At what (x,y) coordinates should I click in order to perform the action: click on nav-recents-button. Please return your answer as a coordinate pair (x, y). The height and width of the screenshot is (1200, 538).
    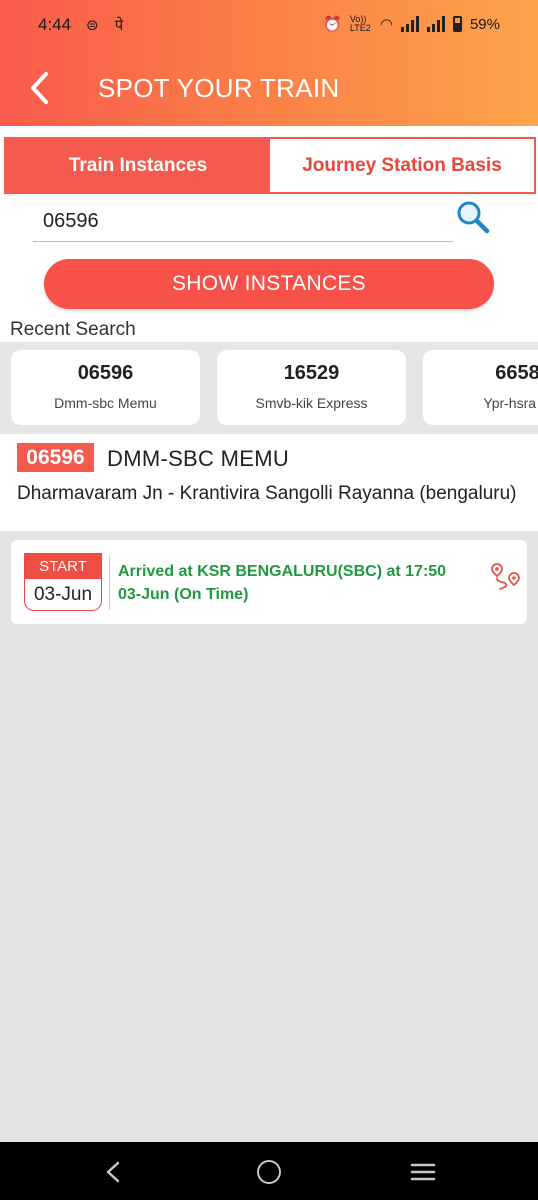
    Looking at the image, I should click on (423, 1172).